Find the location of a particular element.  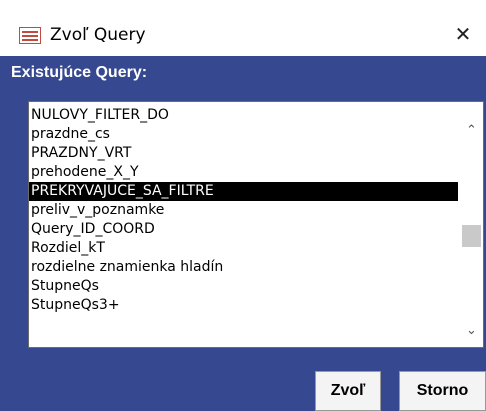

form-icon is located at coordinates (30, 35).